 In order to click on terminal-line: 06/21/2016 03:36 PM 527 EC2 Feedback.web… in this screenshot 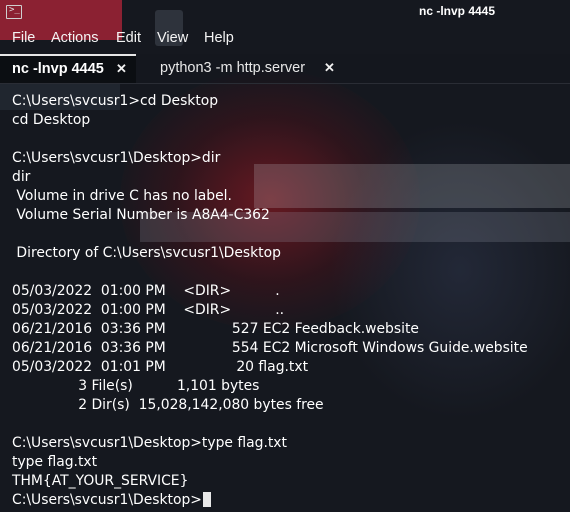, I will do `click(215, 329)`.